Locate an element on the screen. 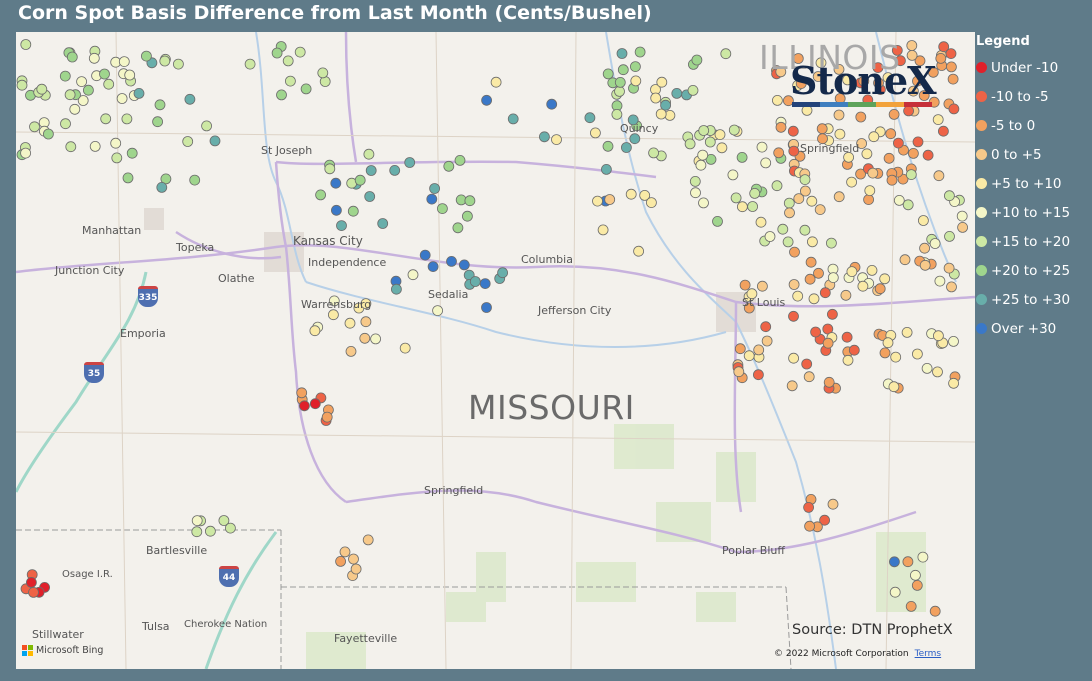 The width and height of the screenshot is (1092, 681). legend-item: +25 to +30 is located at coordinates (1034, 299).